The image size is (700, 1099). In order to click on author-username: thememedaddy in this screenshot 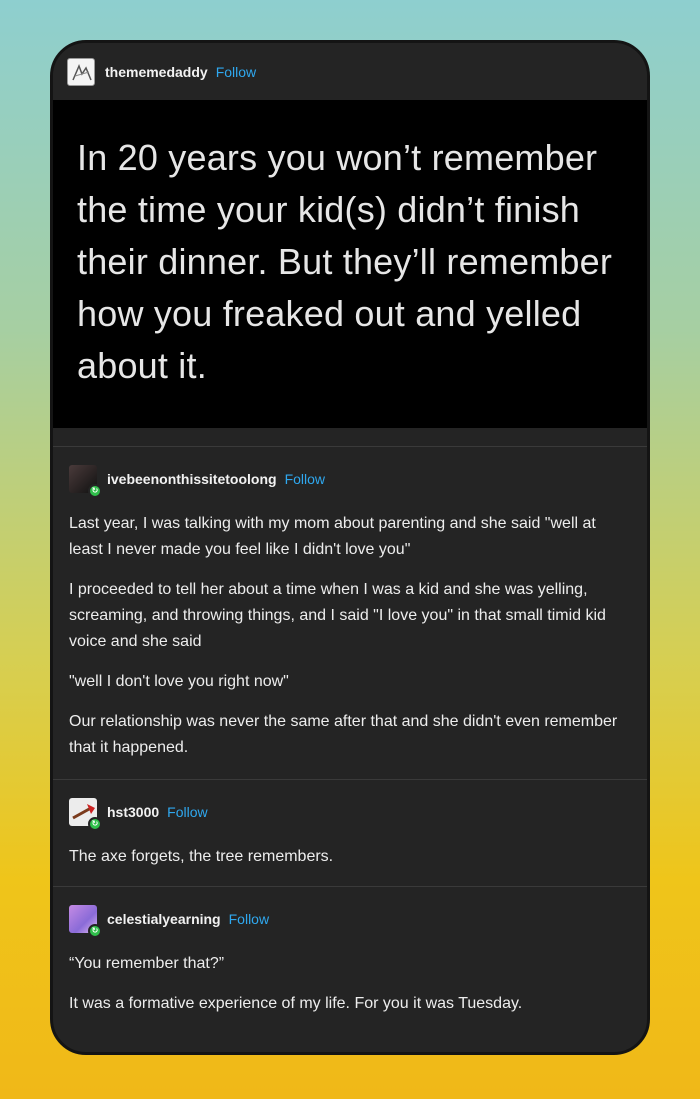, I will do `click(156, 72)`.